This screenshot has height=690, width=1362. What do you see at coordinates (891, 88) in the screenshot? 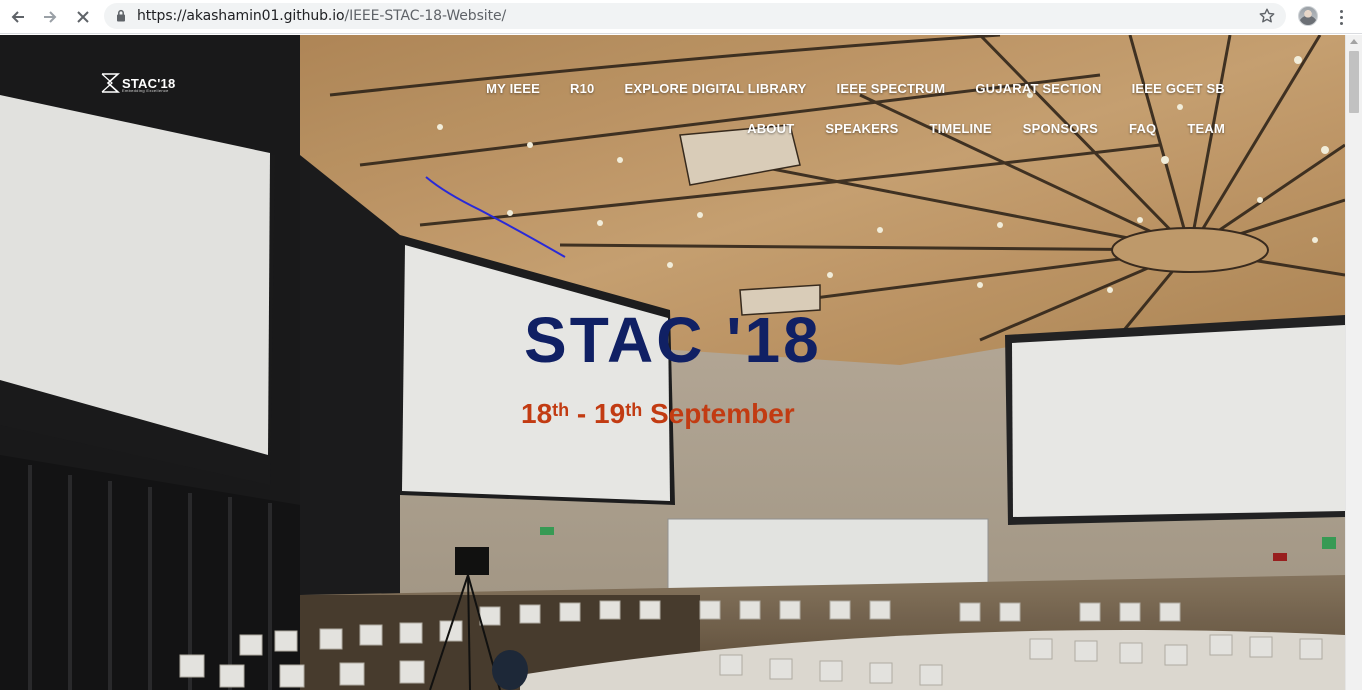
I see `nav-ieee-spectrum: IEEE SPECTRUM` at bounding box center [891, 88].